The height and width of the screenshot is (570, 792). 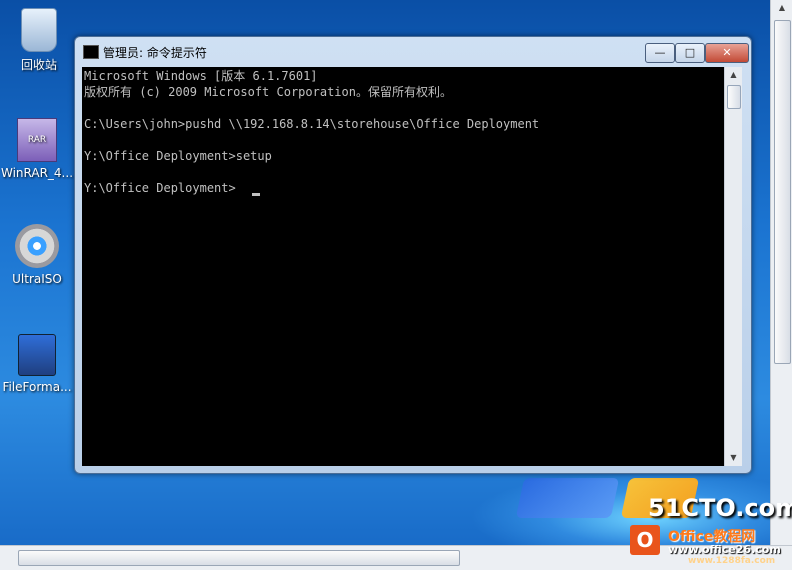 What do you see at coordinates (733, 266) in the screenshot?
I see `console-scrollbar: ▲ ▼` at bounding box center [733, 266].